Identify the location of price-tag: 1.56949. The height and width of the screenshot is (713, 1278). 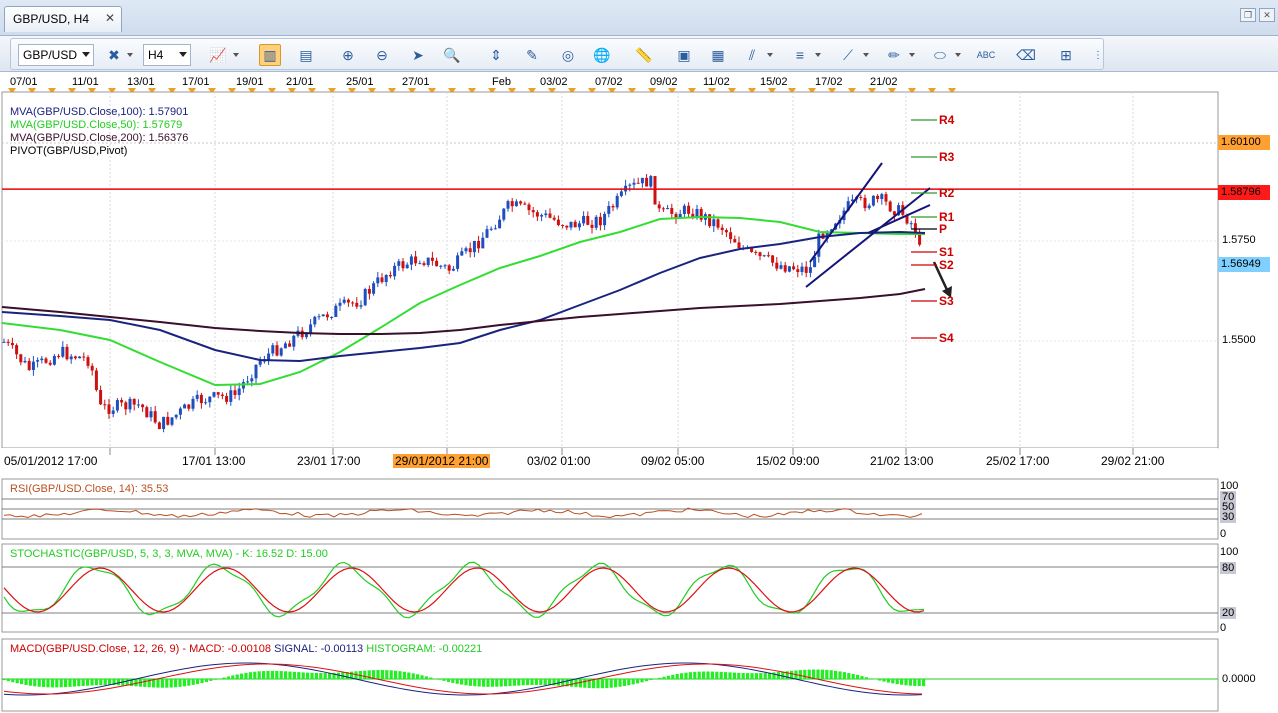
(1244, 264).